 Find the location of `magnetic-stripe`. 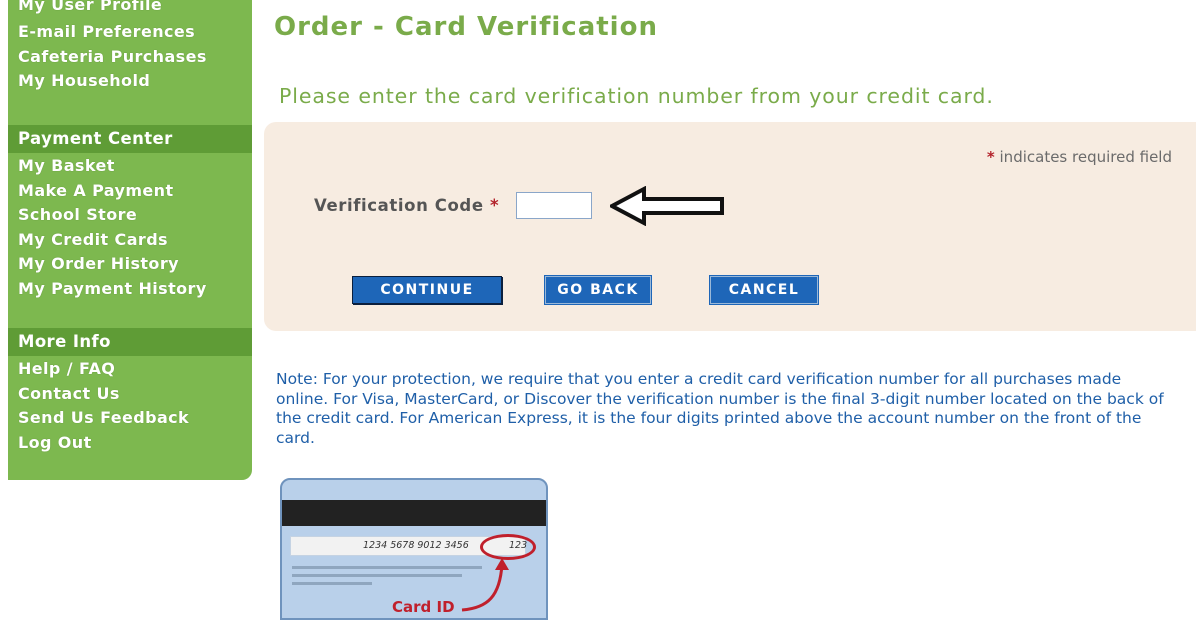

magnetic-stripe is located at coordinates (414, 513).